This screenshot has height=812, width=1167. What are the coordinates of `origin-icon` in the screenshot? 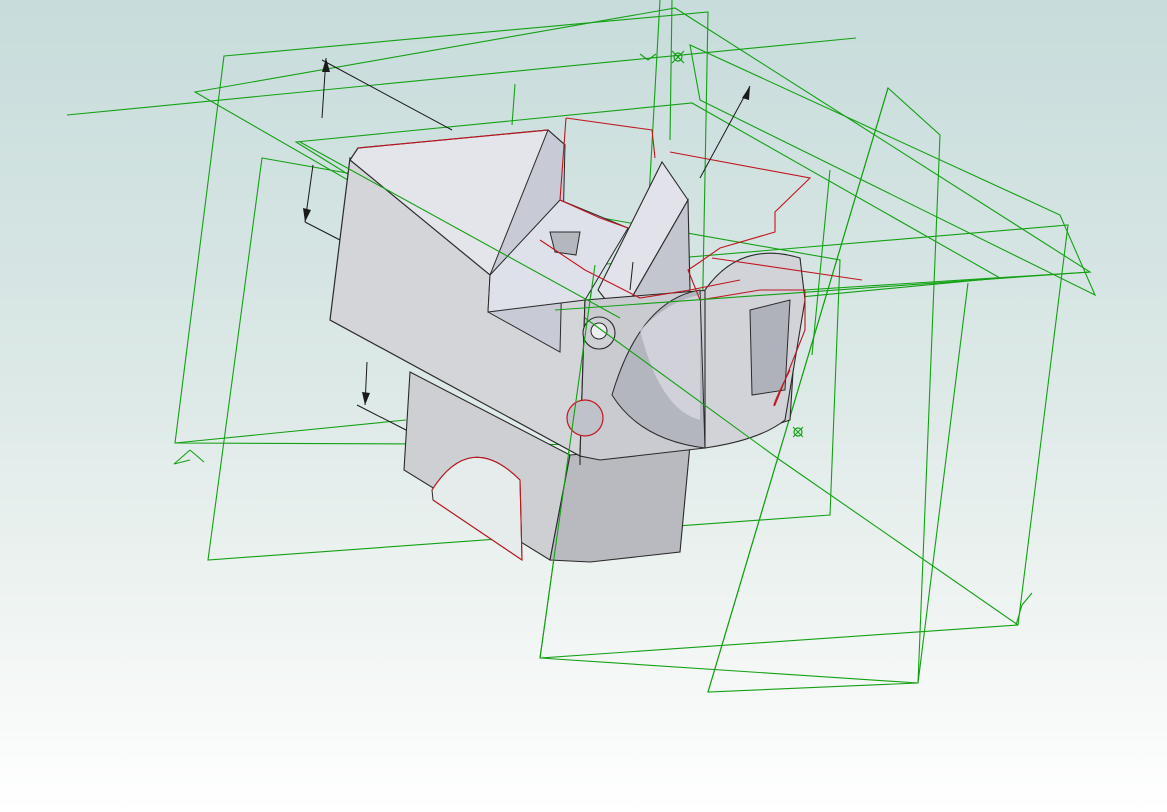 It's located at (678, 57).